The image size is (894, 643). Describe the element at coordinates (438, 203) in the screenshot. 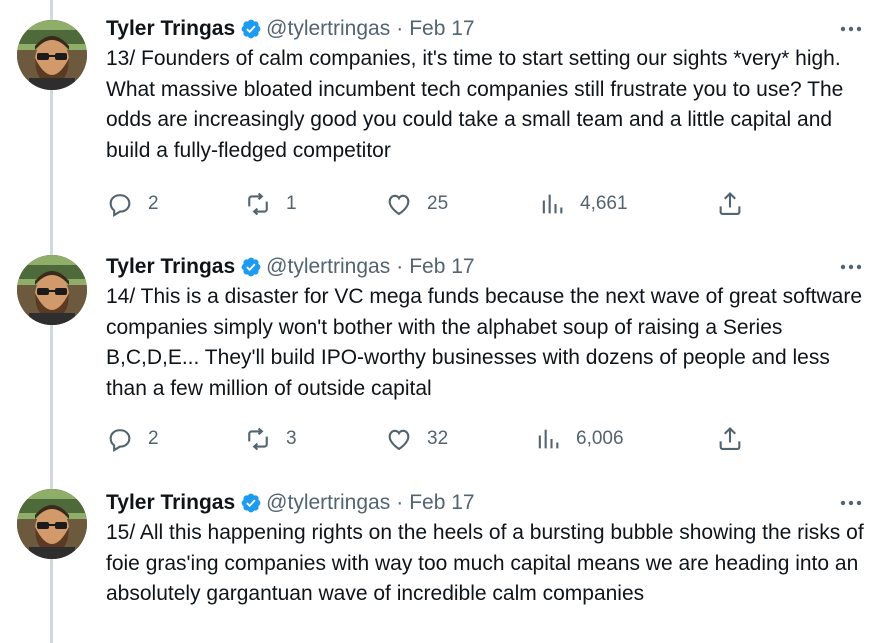

I see `like-count: 25` at that location.